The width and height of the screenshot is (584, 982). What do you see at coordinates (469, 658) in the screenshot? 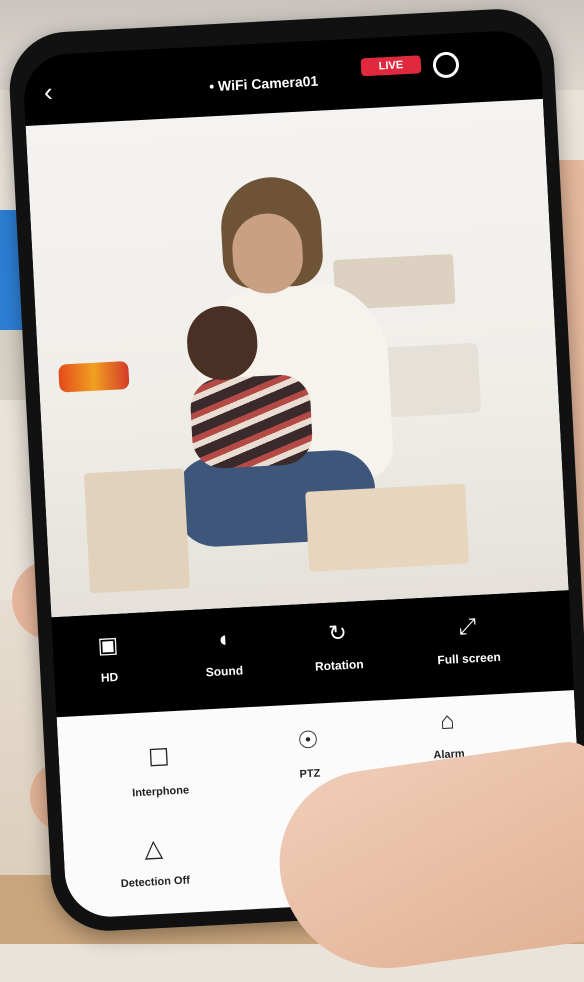
I see `fullscreen-label: Full screen` at bounding box center [469, 658].